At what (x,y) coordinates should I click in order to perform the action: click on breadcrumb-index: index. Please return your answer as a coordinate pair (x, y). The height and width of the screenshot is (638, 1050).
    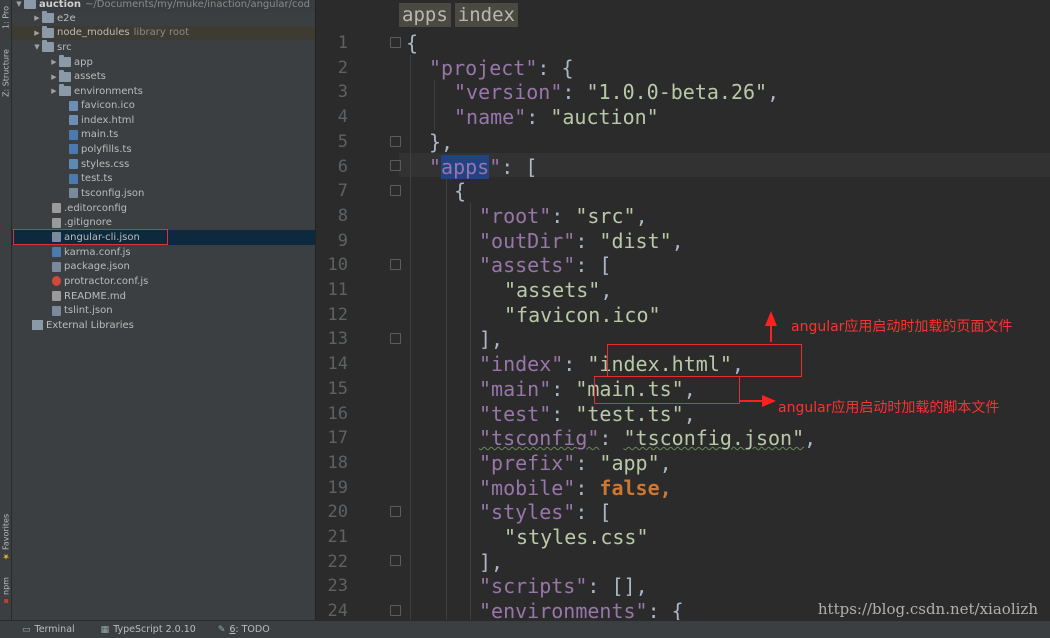
    Looking at the image, I should click on (486, 15).